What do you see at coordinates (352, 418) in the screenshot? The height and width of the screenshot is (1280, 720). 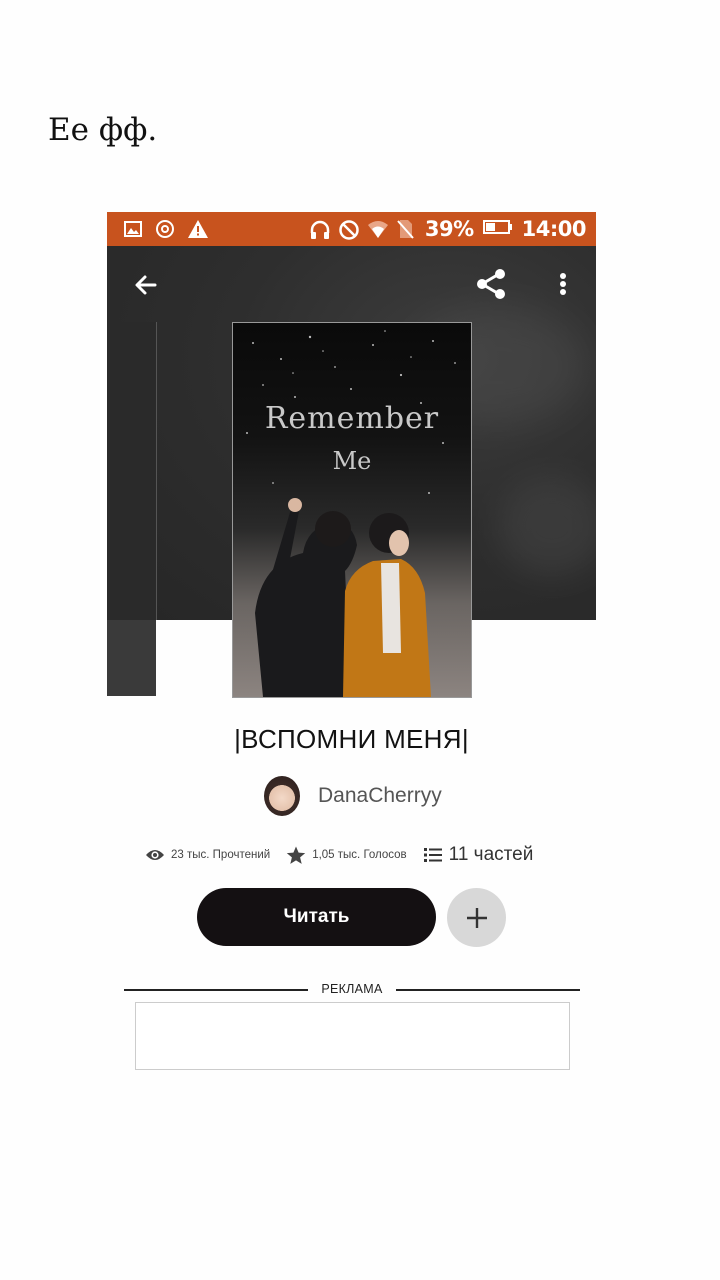 I see `cover-title: Remember` at bounding box center [352, 418].